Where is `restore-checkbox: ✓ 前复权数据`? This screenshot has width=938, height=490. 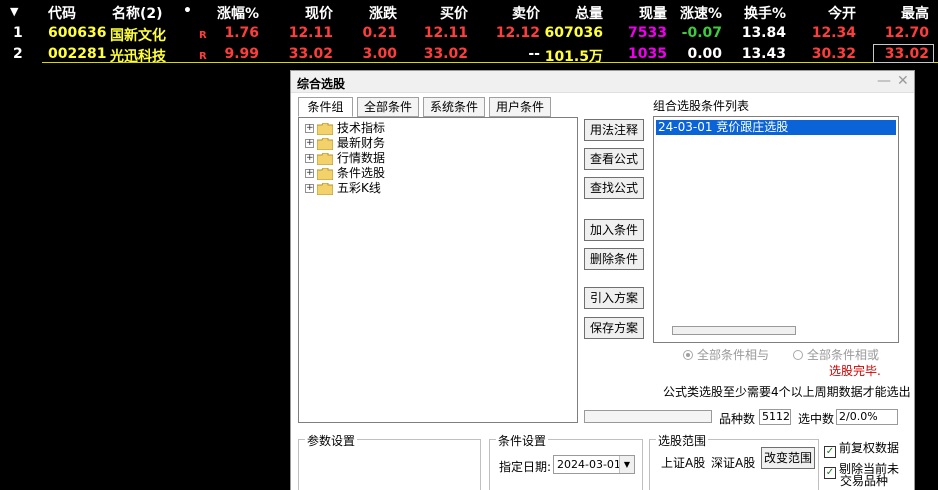
restore-checkbox: ✓ 前复权数据 is located at coordinates (861, 448).